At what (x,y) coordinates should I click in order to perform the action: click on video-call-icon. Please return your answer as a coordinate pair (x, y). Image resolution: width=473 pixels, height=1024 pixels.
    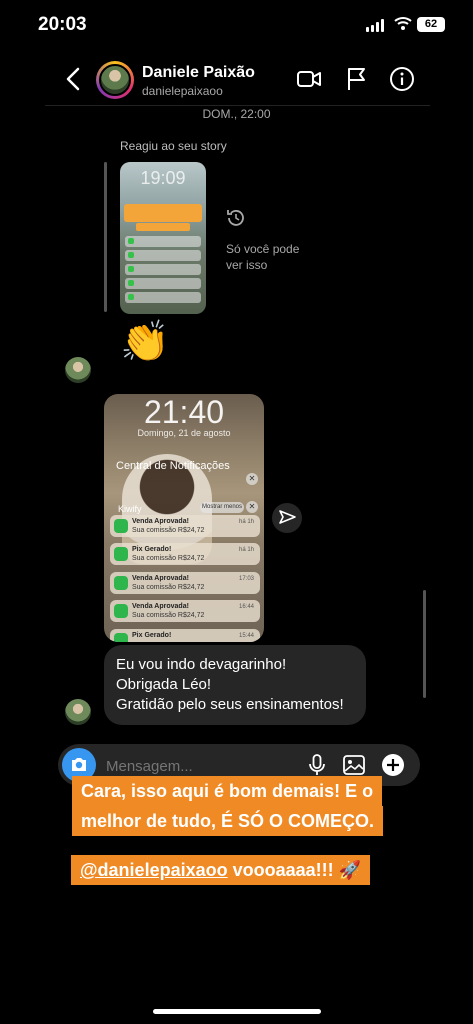
    Looking at the image, I should click on (309, 79).